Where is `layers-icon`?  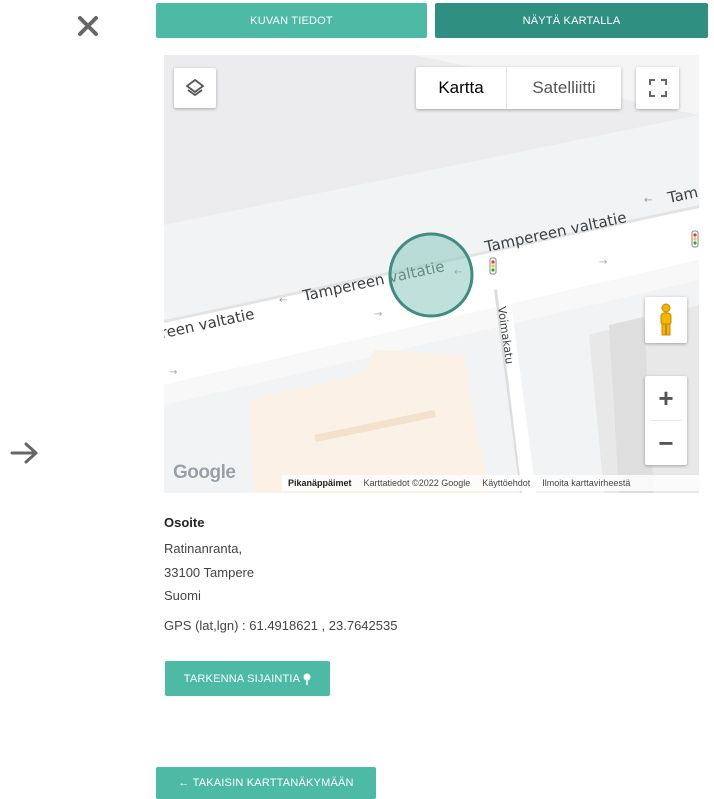 layers-icon is located at coordinates (195, 87).